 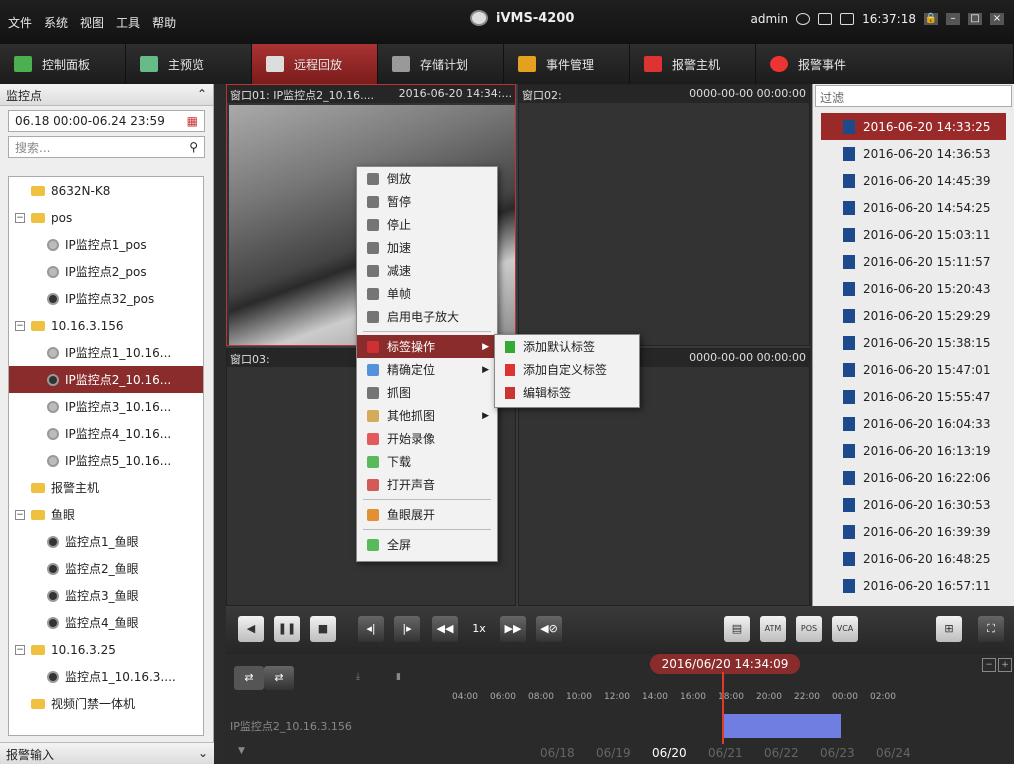 What do you see at coordinates (323, 629) in the screenshot?
I see `stop-button: ■` at bounding box center [323, 629].